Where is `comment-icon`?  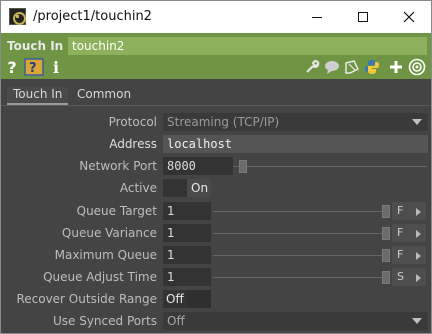 comment-icon is located at coordinates (332, 67).